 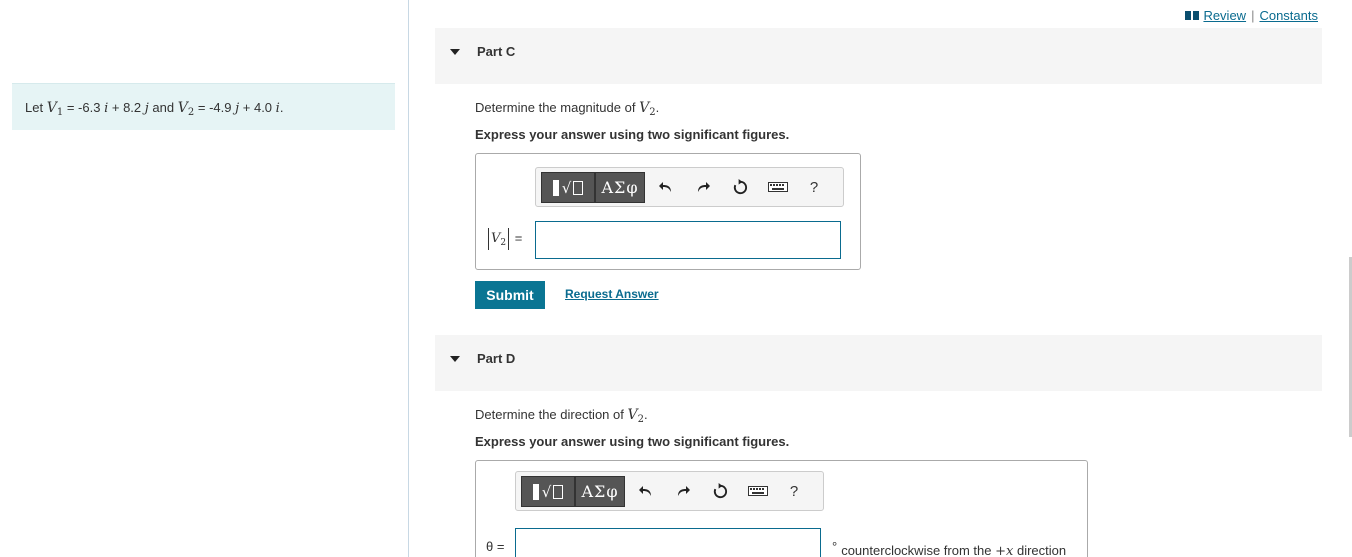 What do you see at coordinates (488, 239) in the screenshot?
I see `abs-bar-left` at bounding box center [488, 239].